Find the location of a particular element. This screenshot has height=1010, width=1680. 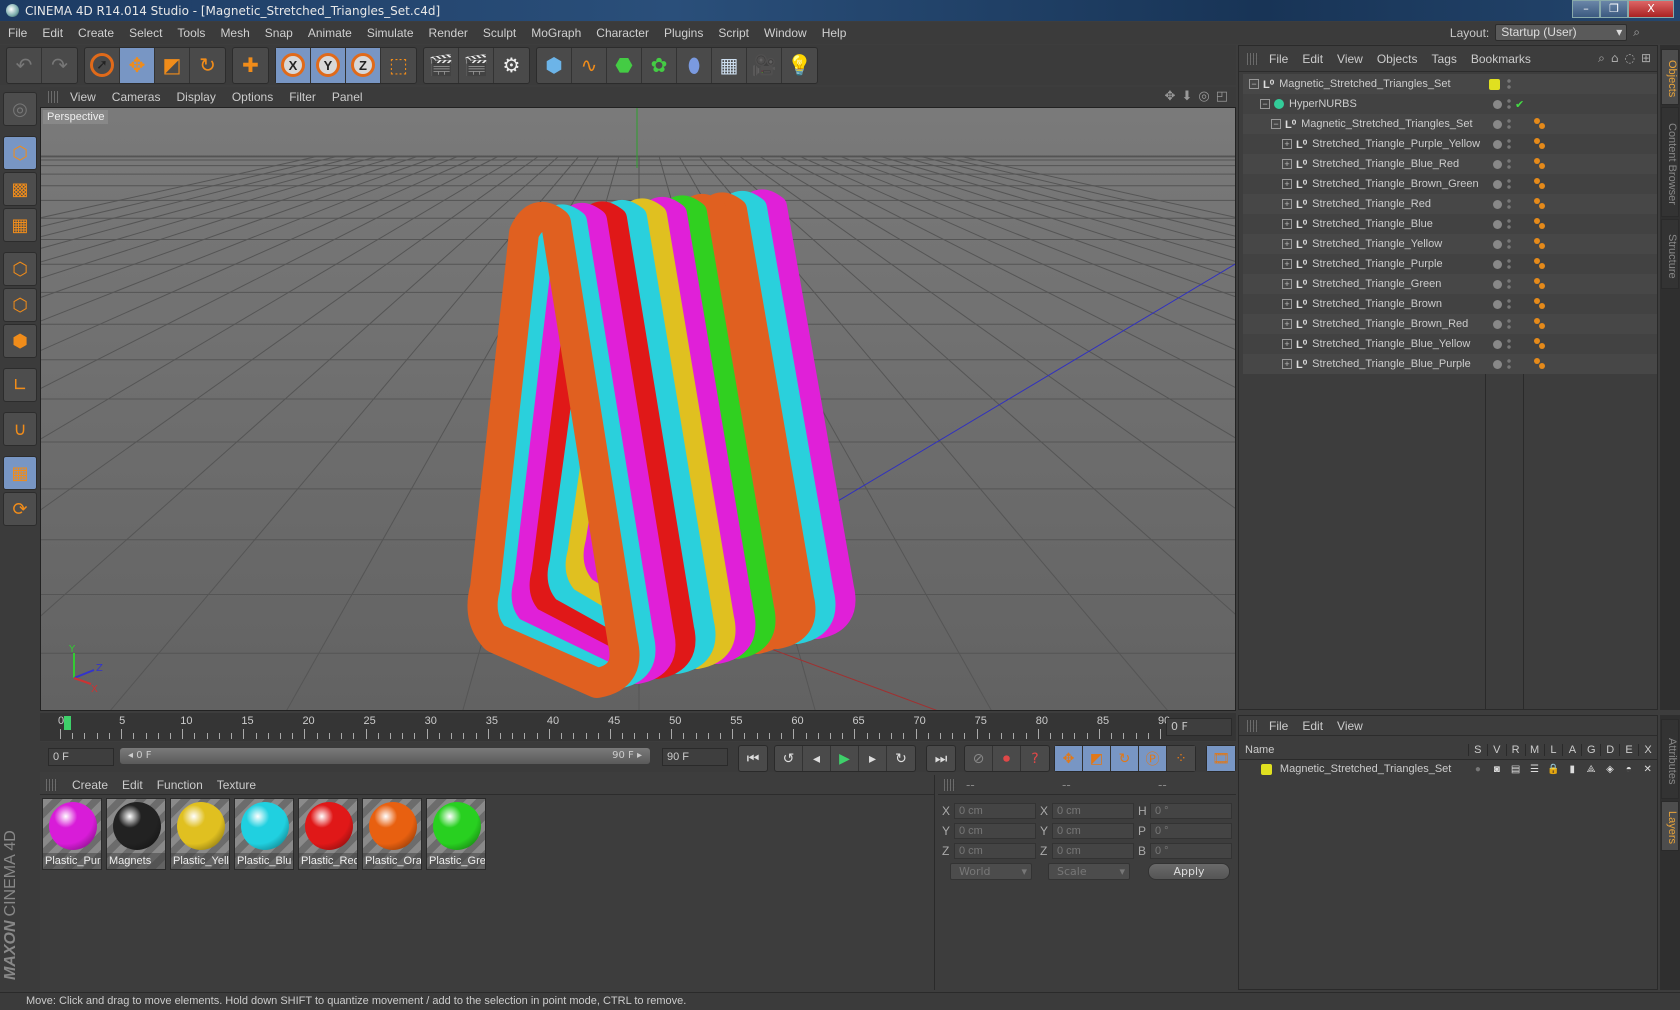

maximize-button: ❐ is located at coordinates (1614, 9).